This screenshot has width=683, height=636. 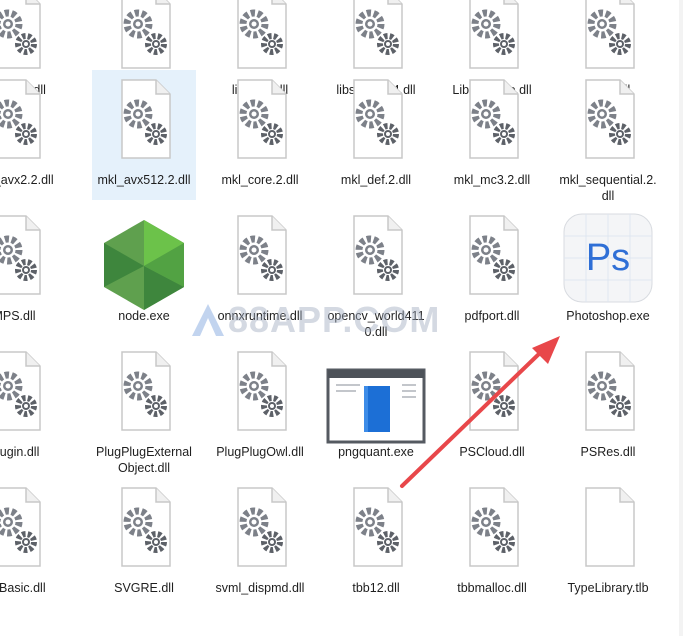 What do you see at coordinates (608, 316) in the screenshot?
I see `file-name-label: Photoshop.exe` at bounding box center [608, 316].